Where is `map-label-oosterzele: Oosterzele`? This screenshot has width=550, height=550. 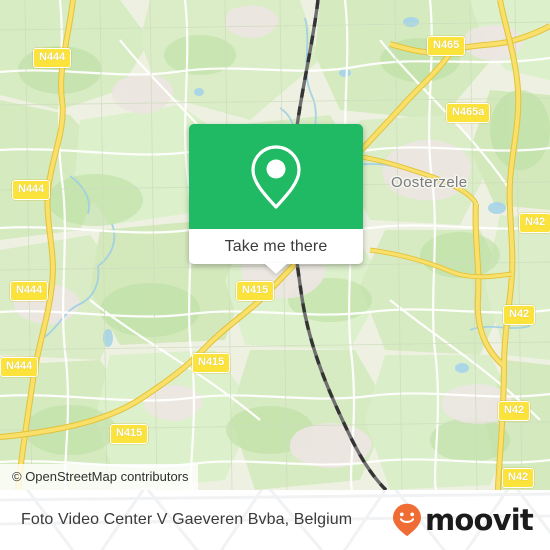
map-label-oosterzele: Oosterzele is located at coordinates (429, 182).